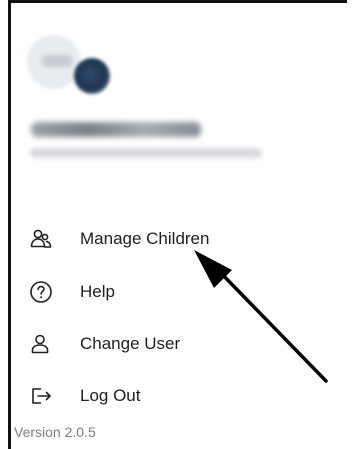 The image size is (355, 449). I want to click on avatar-initials-blurred, so click(57, 61).